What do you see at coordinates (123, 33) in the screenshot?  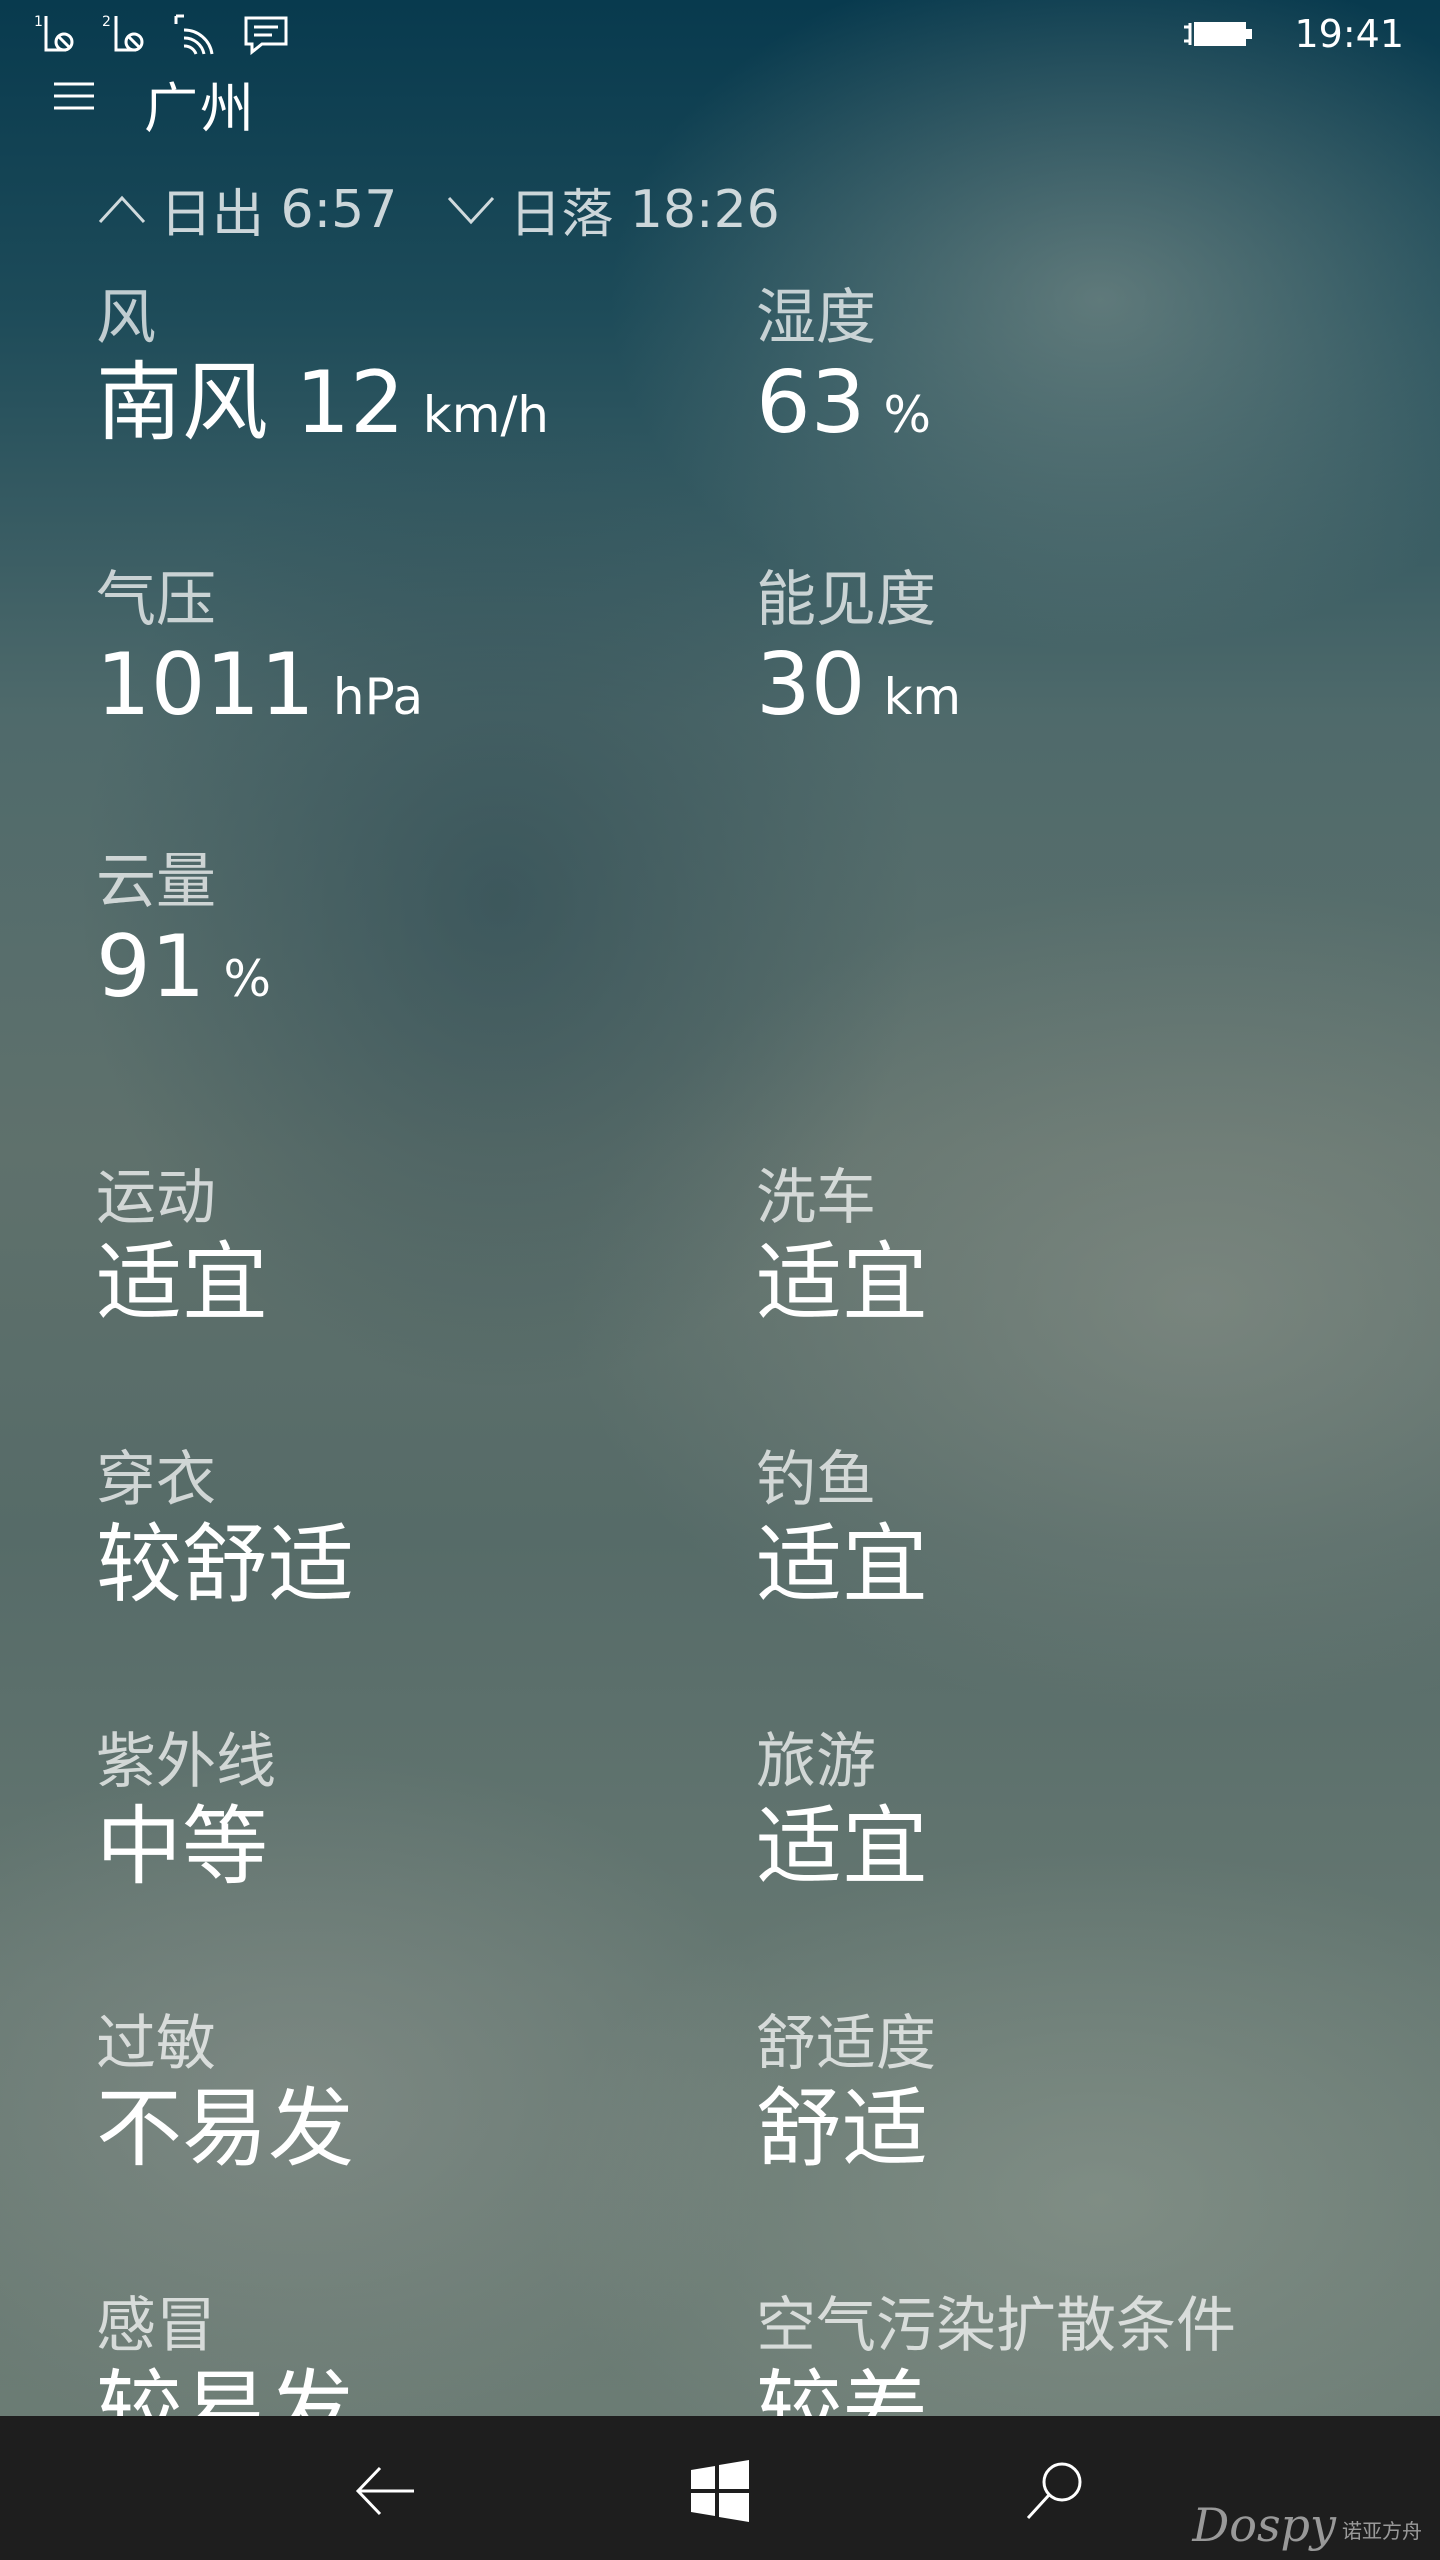 I see `sim2-signal-icon: 2` at bounding box center [123, 33].